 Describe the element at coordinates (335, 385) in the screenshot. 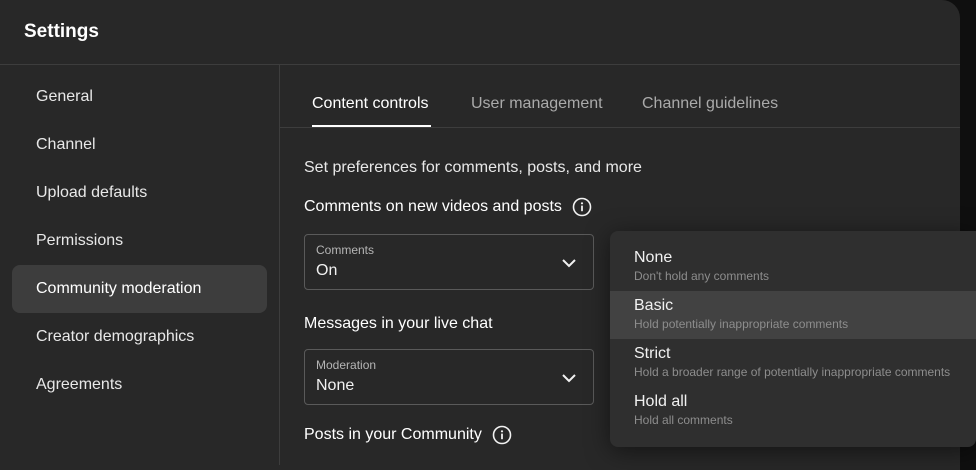

I see `moderation-select-value: None` at that location.